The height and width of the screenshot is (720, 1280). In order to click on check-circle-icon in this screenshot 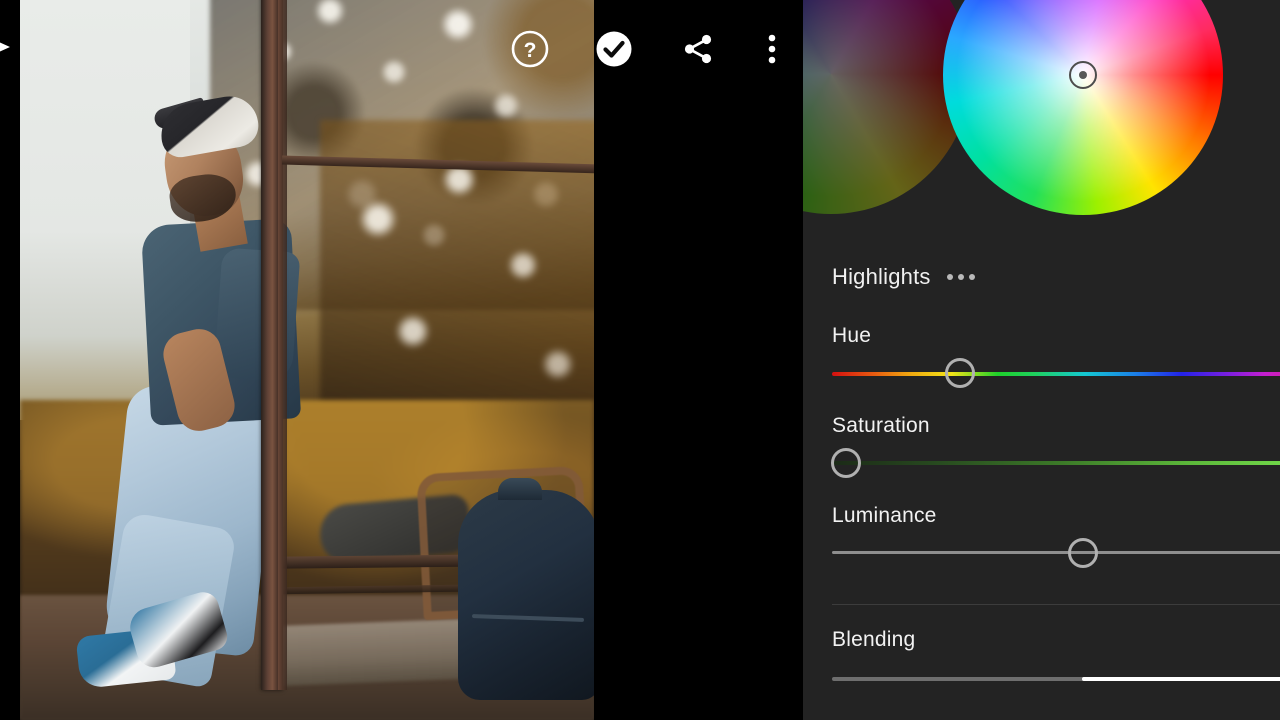, I will do `click(614, 49)`.